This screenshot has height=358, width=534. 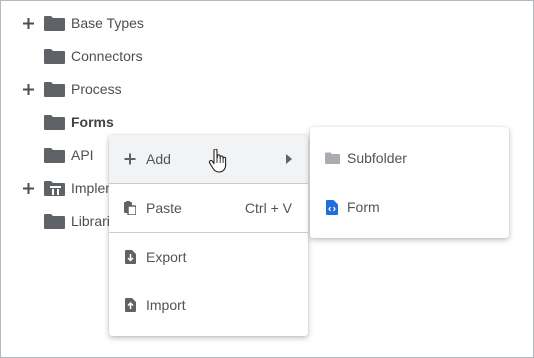 What do you see at coordinates (208, 257) in the screenshot?
I see `menu-item-export: Export` at bounding box center [208, 257].